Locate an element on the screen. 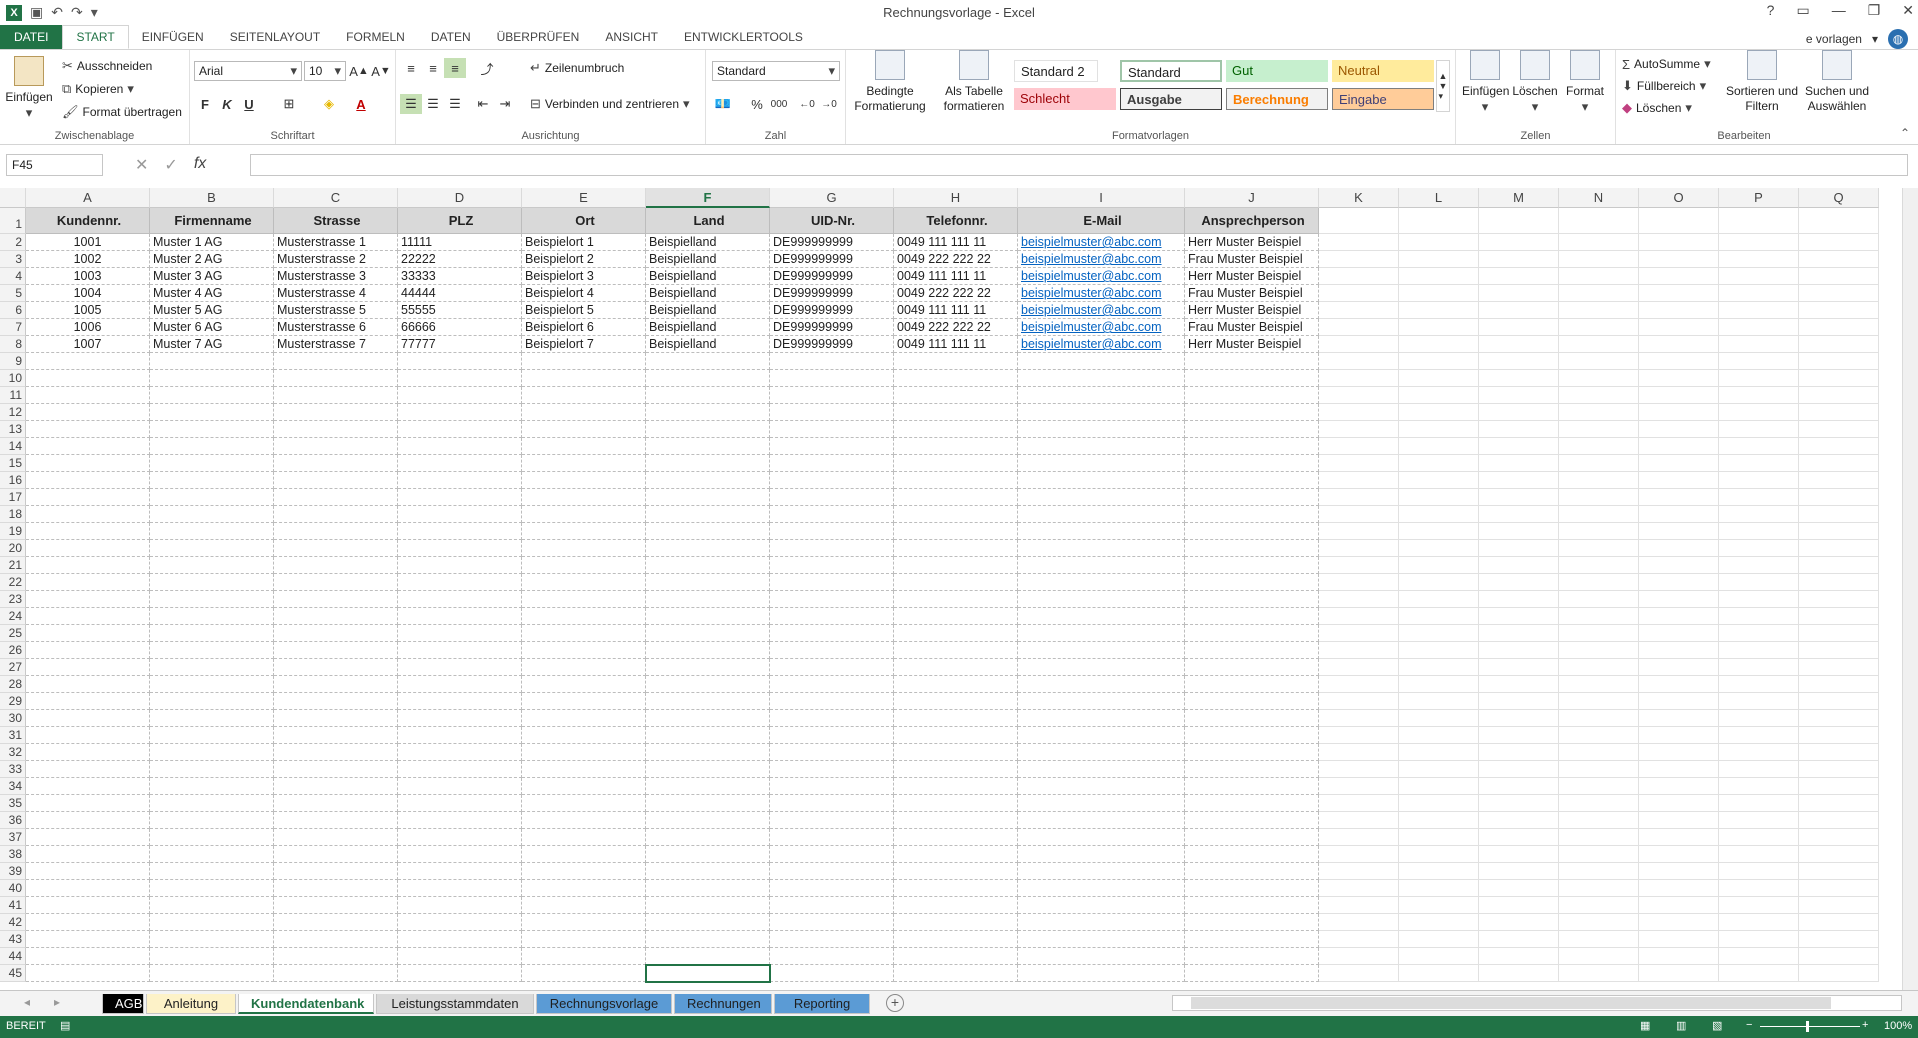 Image resolution: width=1918 pixels, height=1038 pixels. new-sheet-icon: + is located at coordinates (895, 1003).